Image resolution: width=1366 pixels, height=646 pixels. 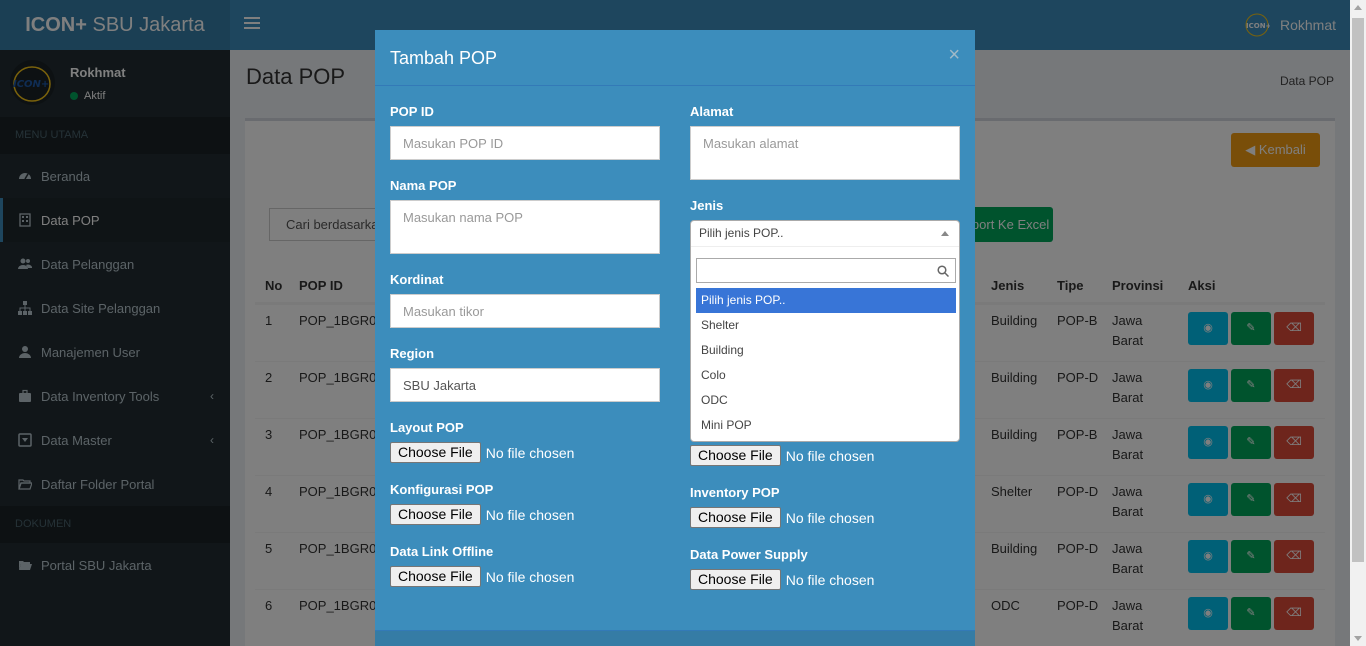 What do you see at coordinates (525, 311) in the screenshot?
I see `kordinat-input: Masukan tikor` at bounding box center [525, 311].